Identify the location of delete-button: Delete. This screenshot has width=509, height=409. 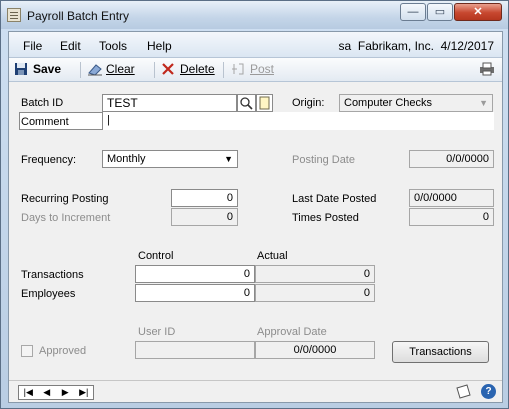
(188, 69).